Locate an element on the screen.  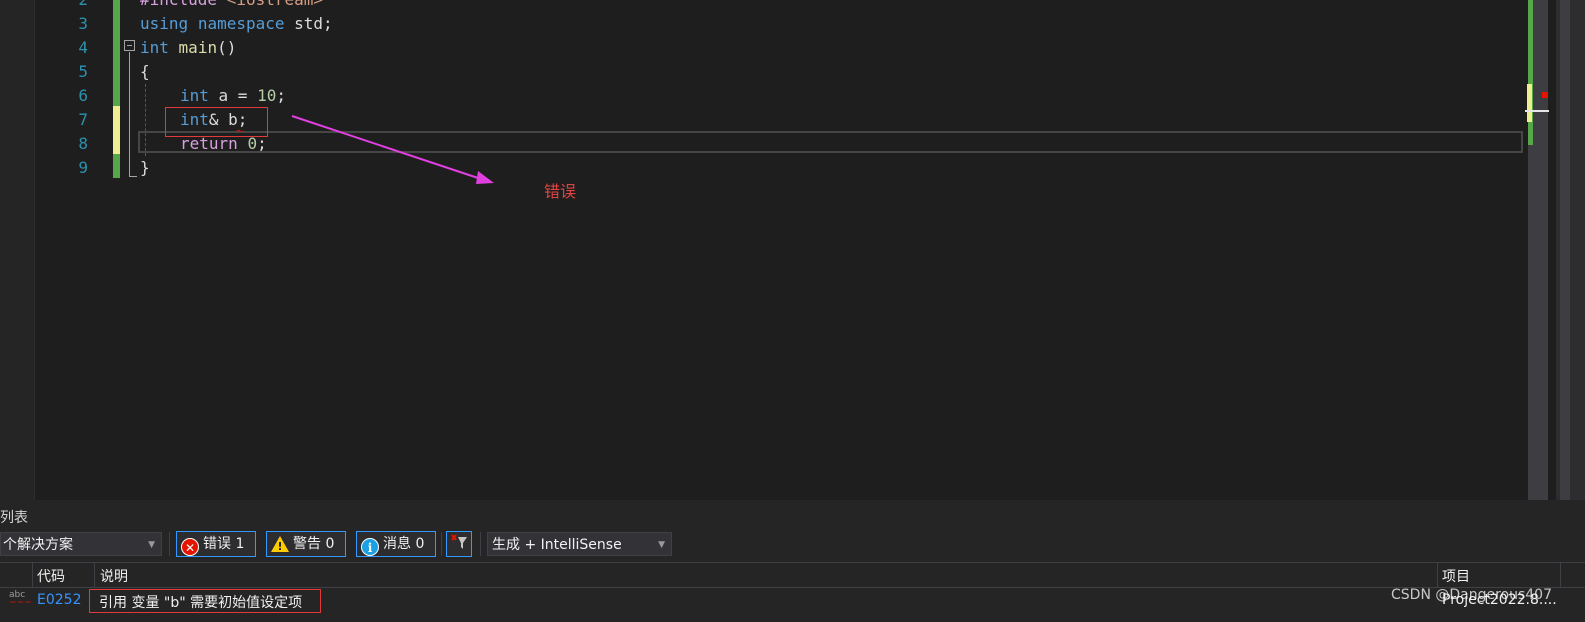
scope-dropdown-value: 个解决方案 is located at coordinates (38, 545).